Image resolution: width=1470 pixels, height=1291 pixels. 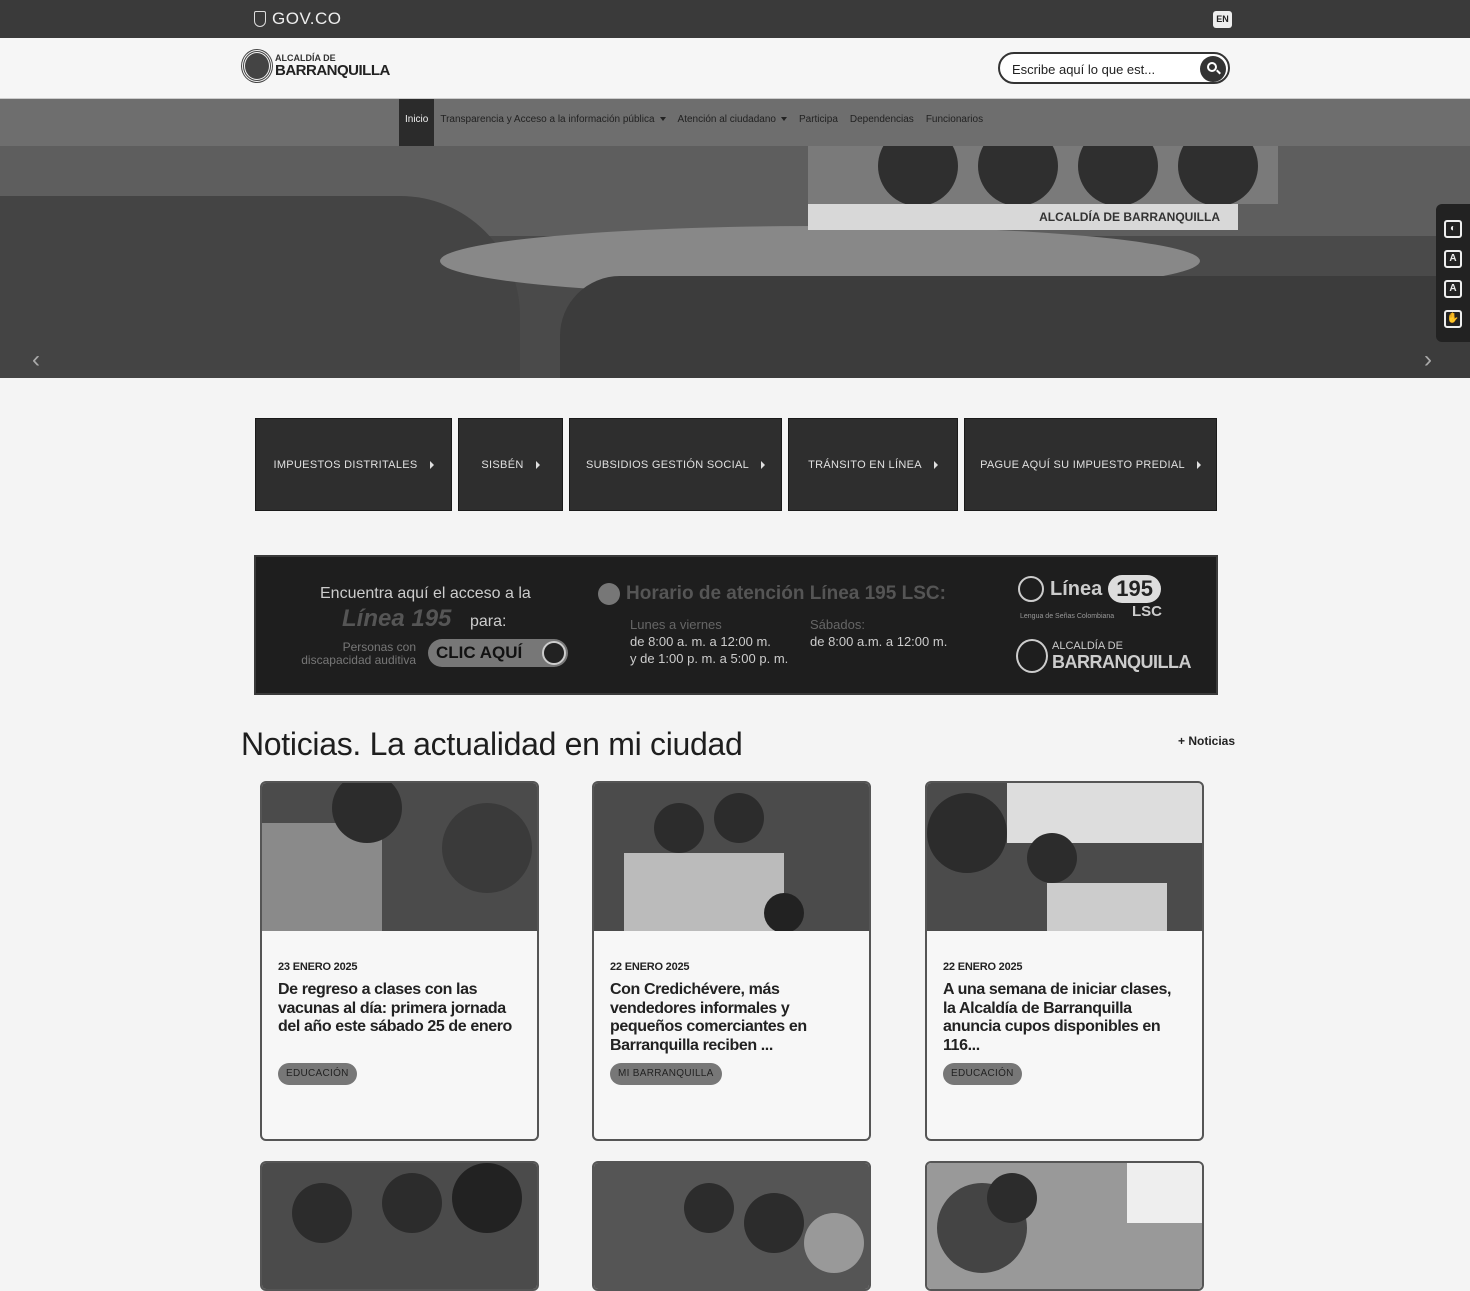 What do you see at coordinates (1129, 217) in the screenshot?
I see `hero-sign-text: ALCALDÍA DE BARRANQUILLA` at bounding box center [1129, 217].